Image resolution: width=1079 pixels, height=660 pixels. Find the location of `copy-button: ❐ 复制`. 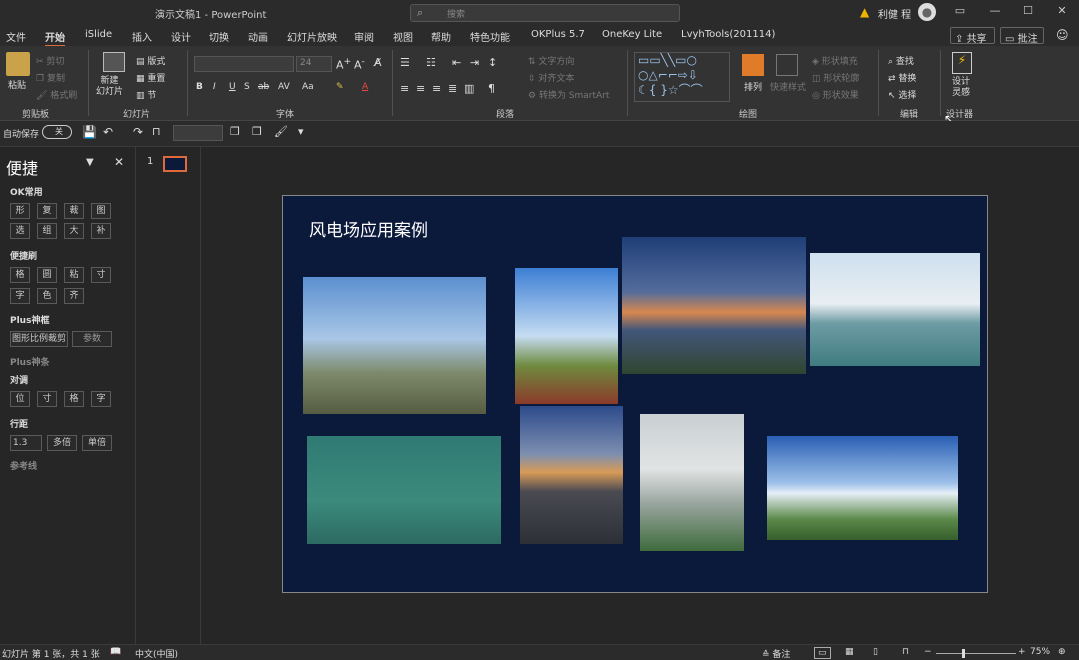

copy-button: ❐ 复制 is located at coordinates (50, 77).